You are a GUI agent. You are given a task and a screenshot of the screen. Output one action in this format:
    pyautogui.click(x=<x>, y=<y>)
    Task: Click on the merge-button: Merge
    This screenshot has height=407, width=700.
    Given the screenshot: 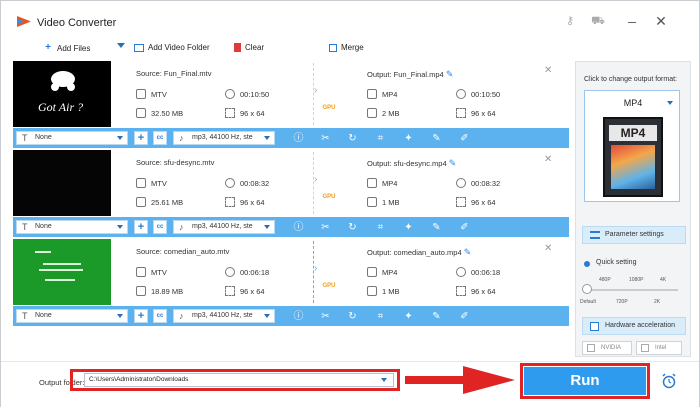 What is the action you would take?
    pyautogui.click(x=346, y=47)
    